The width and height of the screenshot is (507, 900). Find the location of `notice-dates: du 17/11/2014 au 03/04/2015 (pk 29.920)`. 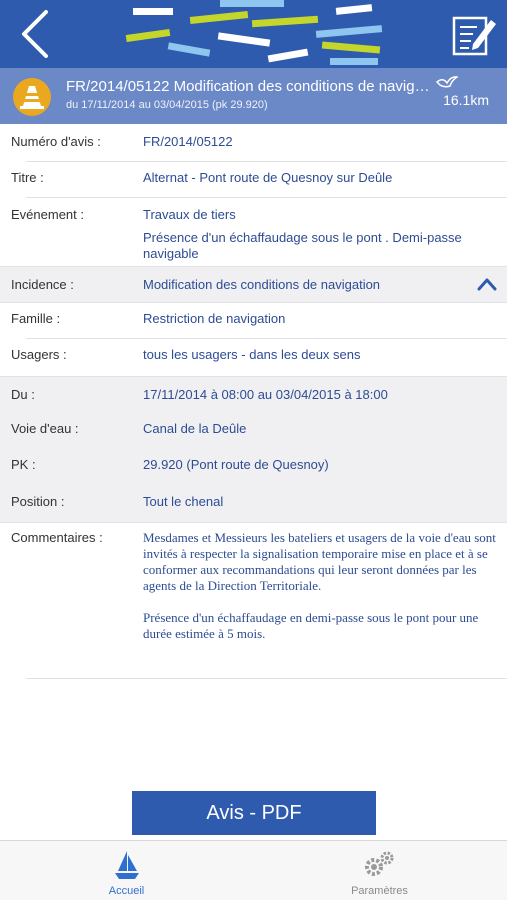

notice-dates: du 17/11/2014 au 03/04/2015 (pk 29.920) is located at coordinates (167, 105).